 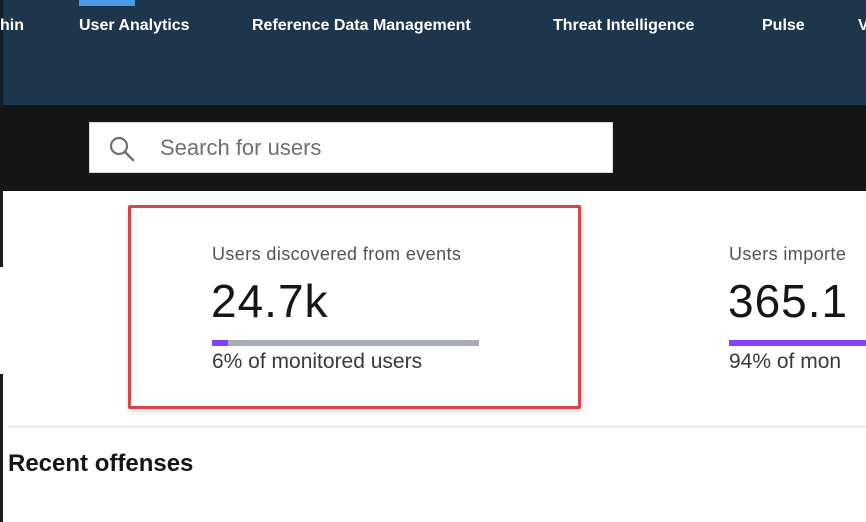 What do you see at coordinates (788, 301) in the screenshot?
I see `metric-value: 365.1` at bounding box center [788, 301].